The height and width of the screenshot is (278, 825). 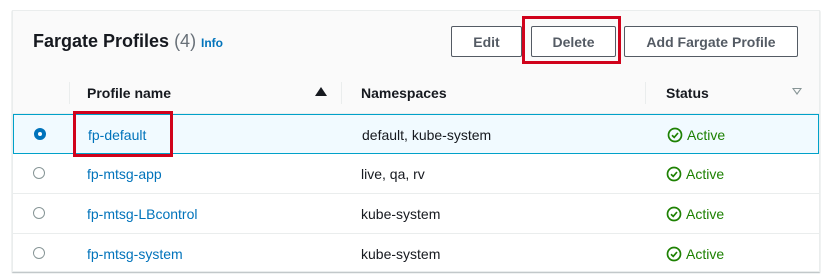 I want to click on info-link: Info, so click(x=212, y=43).